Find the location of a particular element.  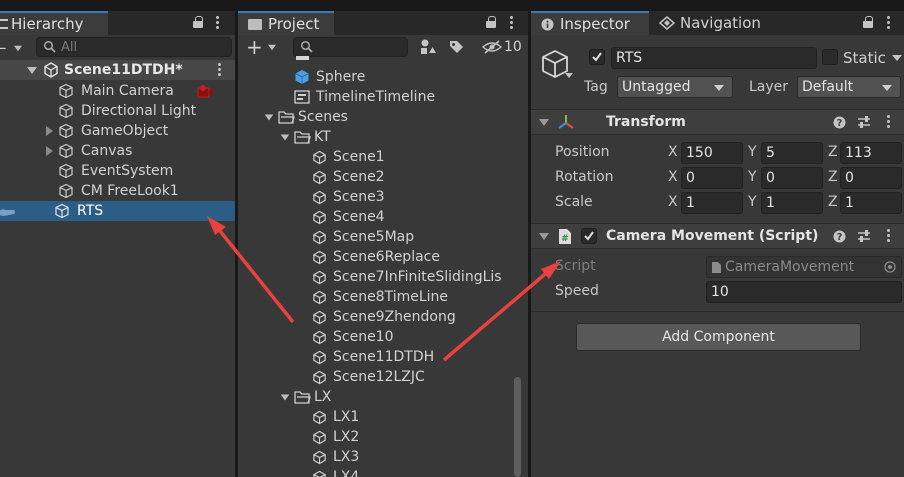

annotation-overlay is located at coordinates (384, 289).